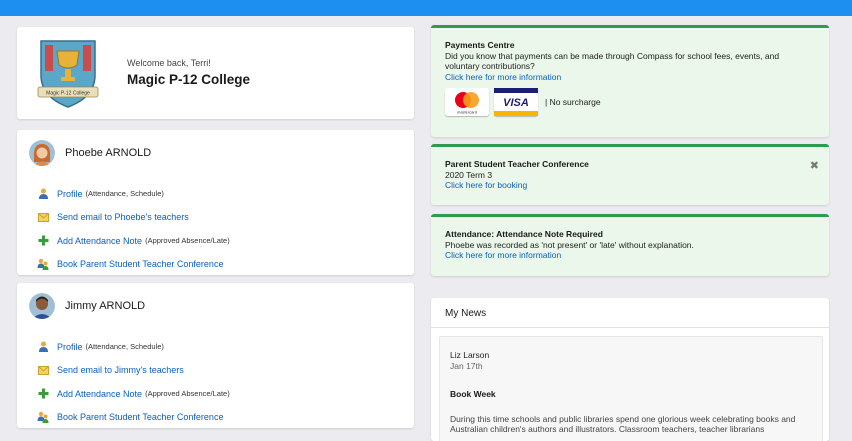  What do you see at coordinates (630, 255) in the screenshot?
I see `attendance-info-link: Click here for more information` at bounding box center [630, 255].